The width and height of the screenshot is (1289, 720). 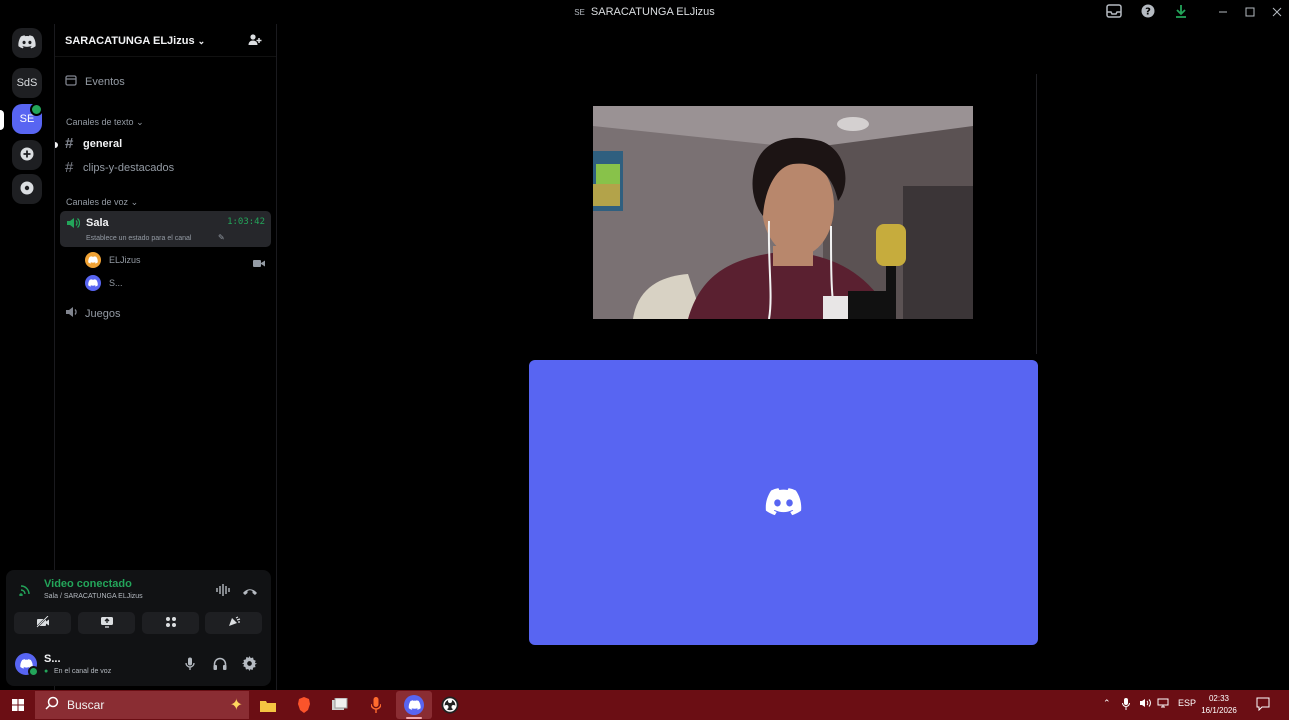 I want to click on text-category-label: Canales de texto, so click(x=100, y=122).